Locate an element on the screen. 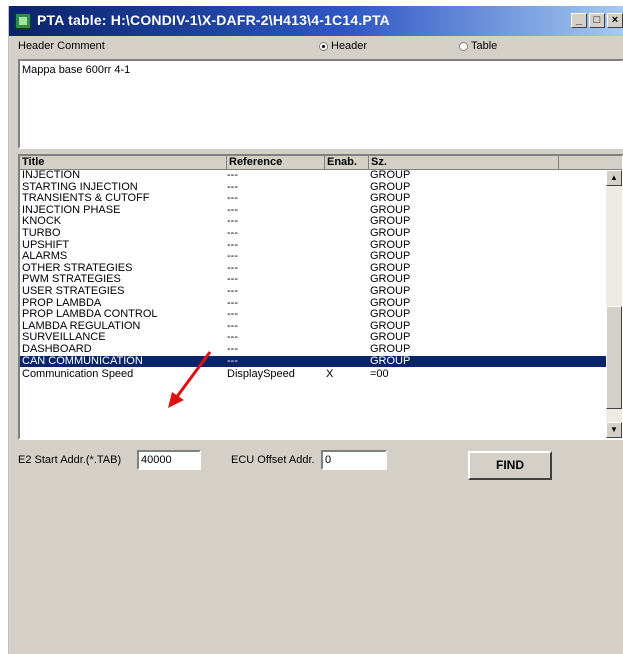 The width and height of the screenshot is (623, 654). table-row: Communication Speed DisplaySpeed X =00 is located at coordinates (315, 374).